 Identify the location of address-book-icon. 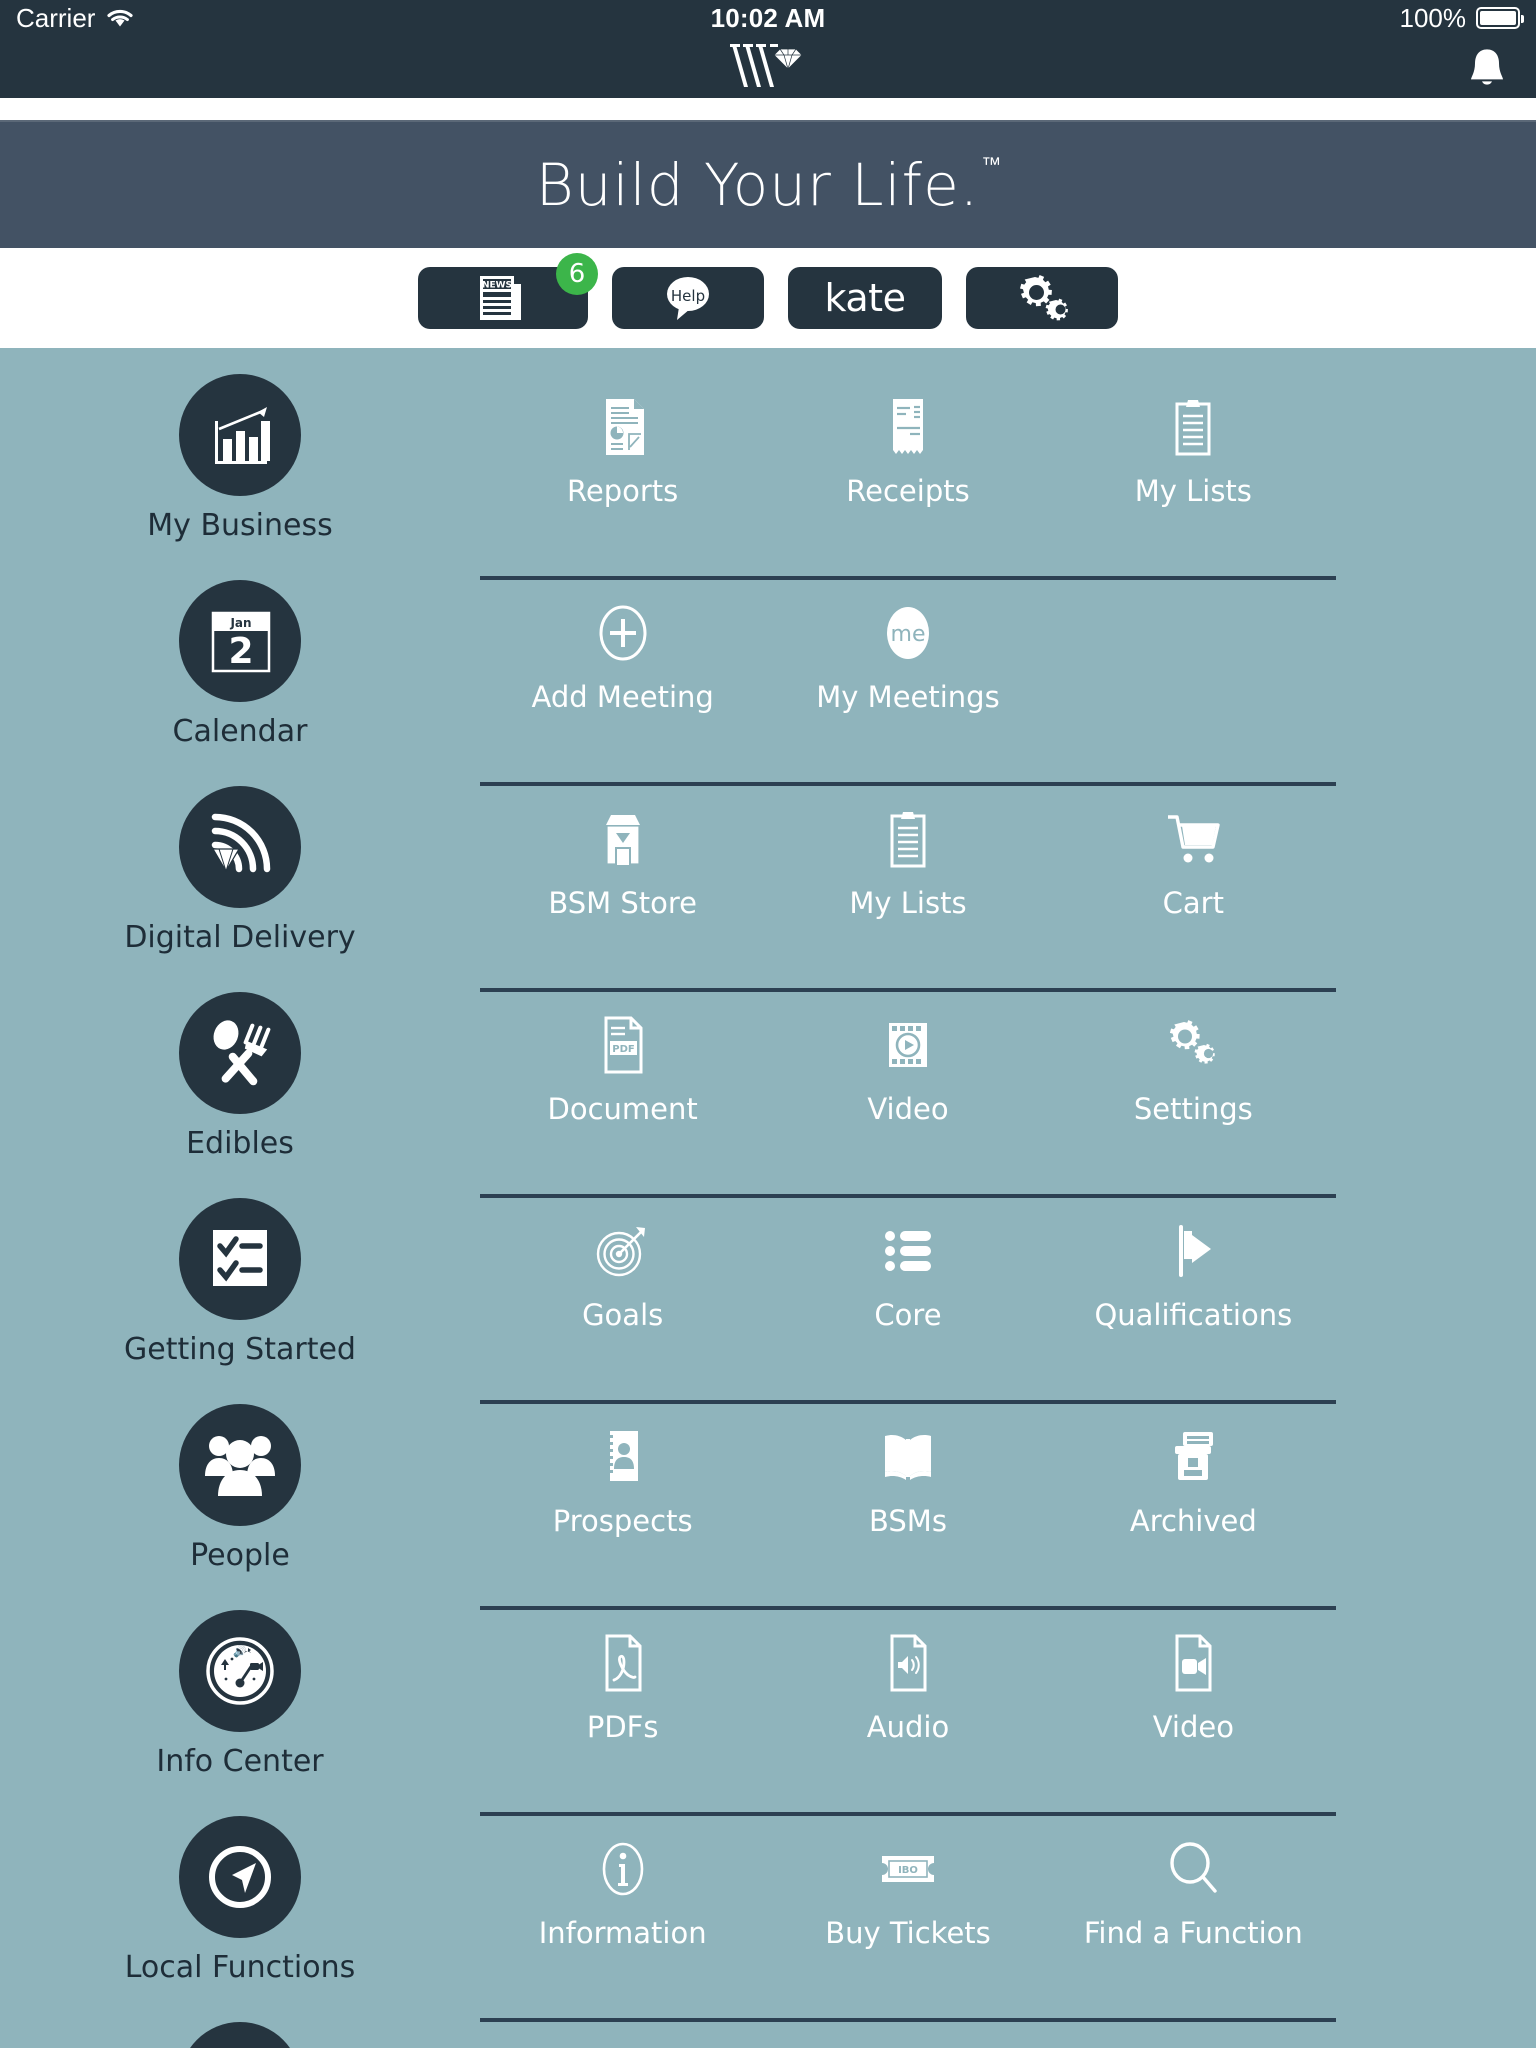
(623, 1457).